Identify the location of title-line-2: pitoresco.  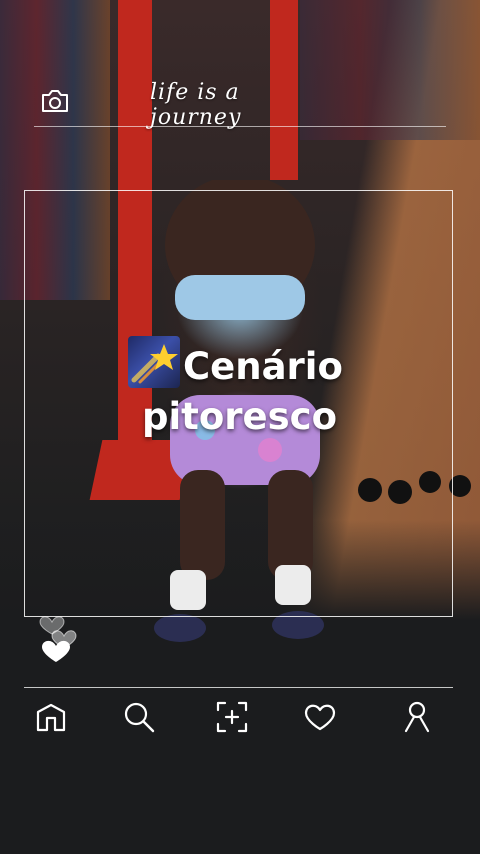
(239, 416).